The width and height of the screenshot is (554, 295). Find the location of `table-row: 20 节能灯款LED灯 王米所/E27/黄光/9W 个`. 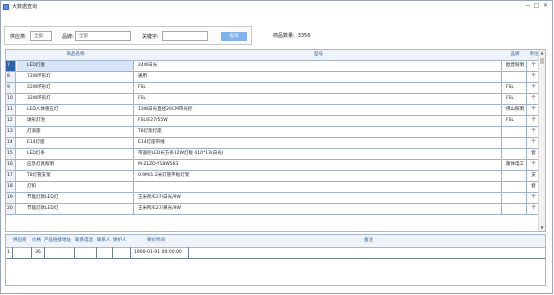

table-row: 20 节能灯款LED灯 王米所/E27/黄光/9W 个 is located at coordinates (272, 209).